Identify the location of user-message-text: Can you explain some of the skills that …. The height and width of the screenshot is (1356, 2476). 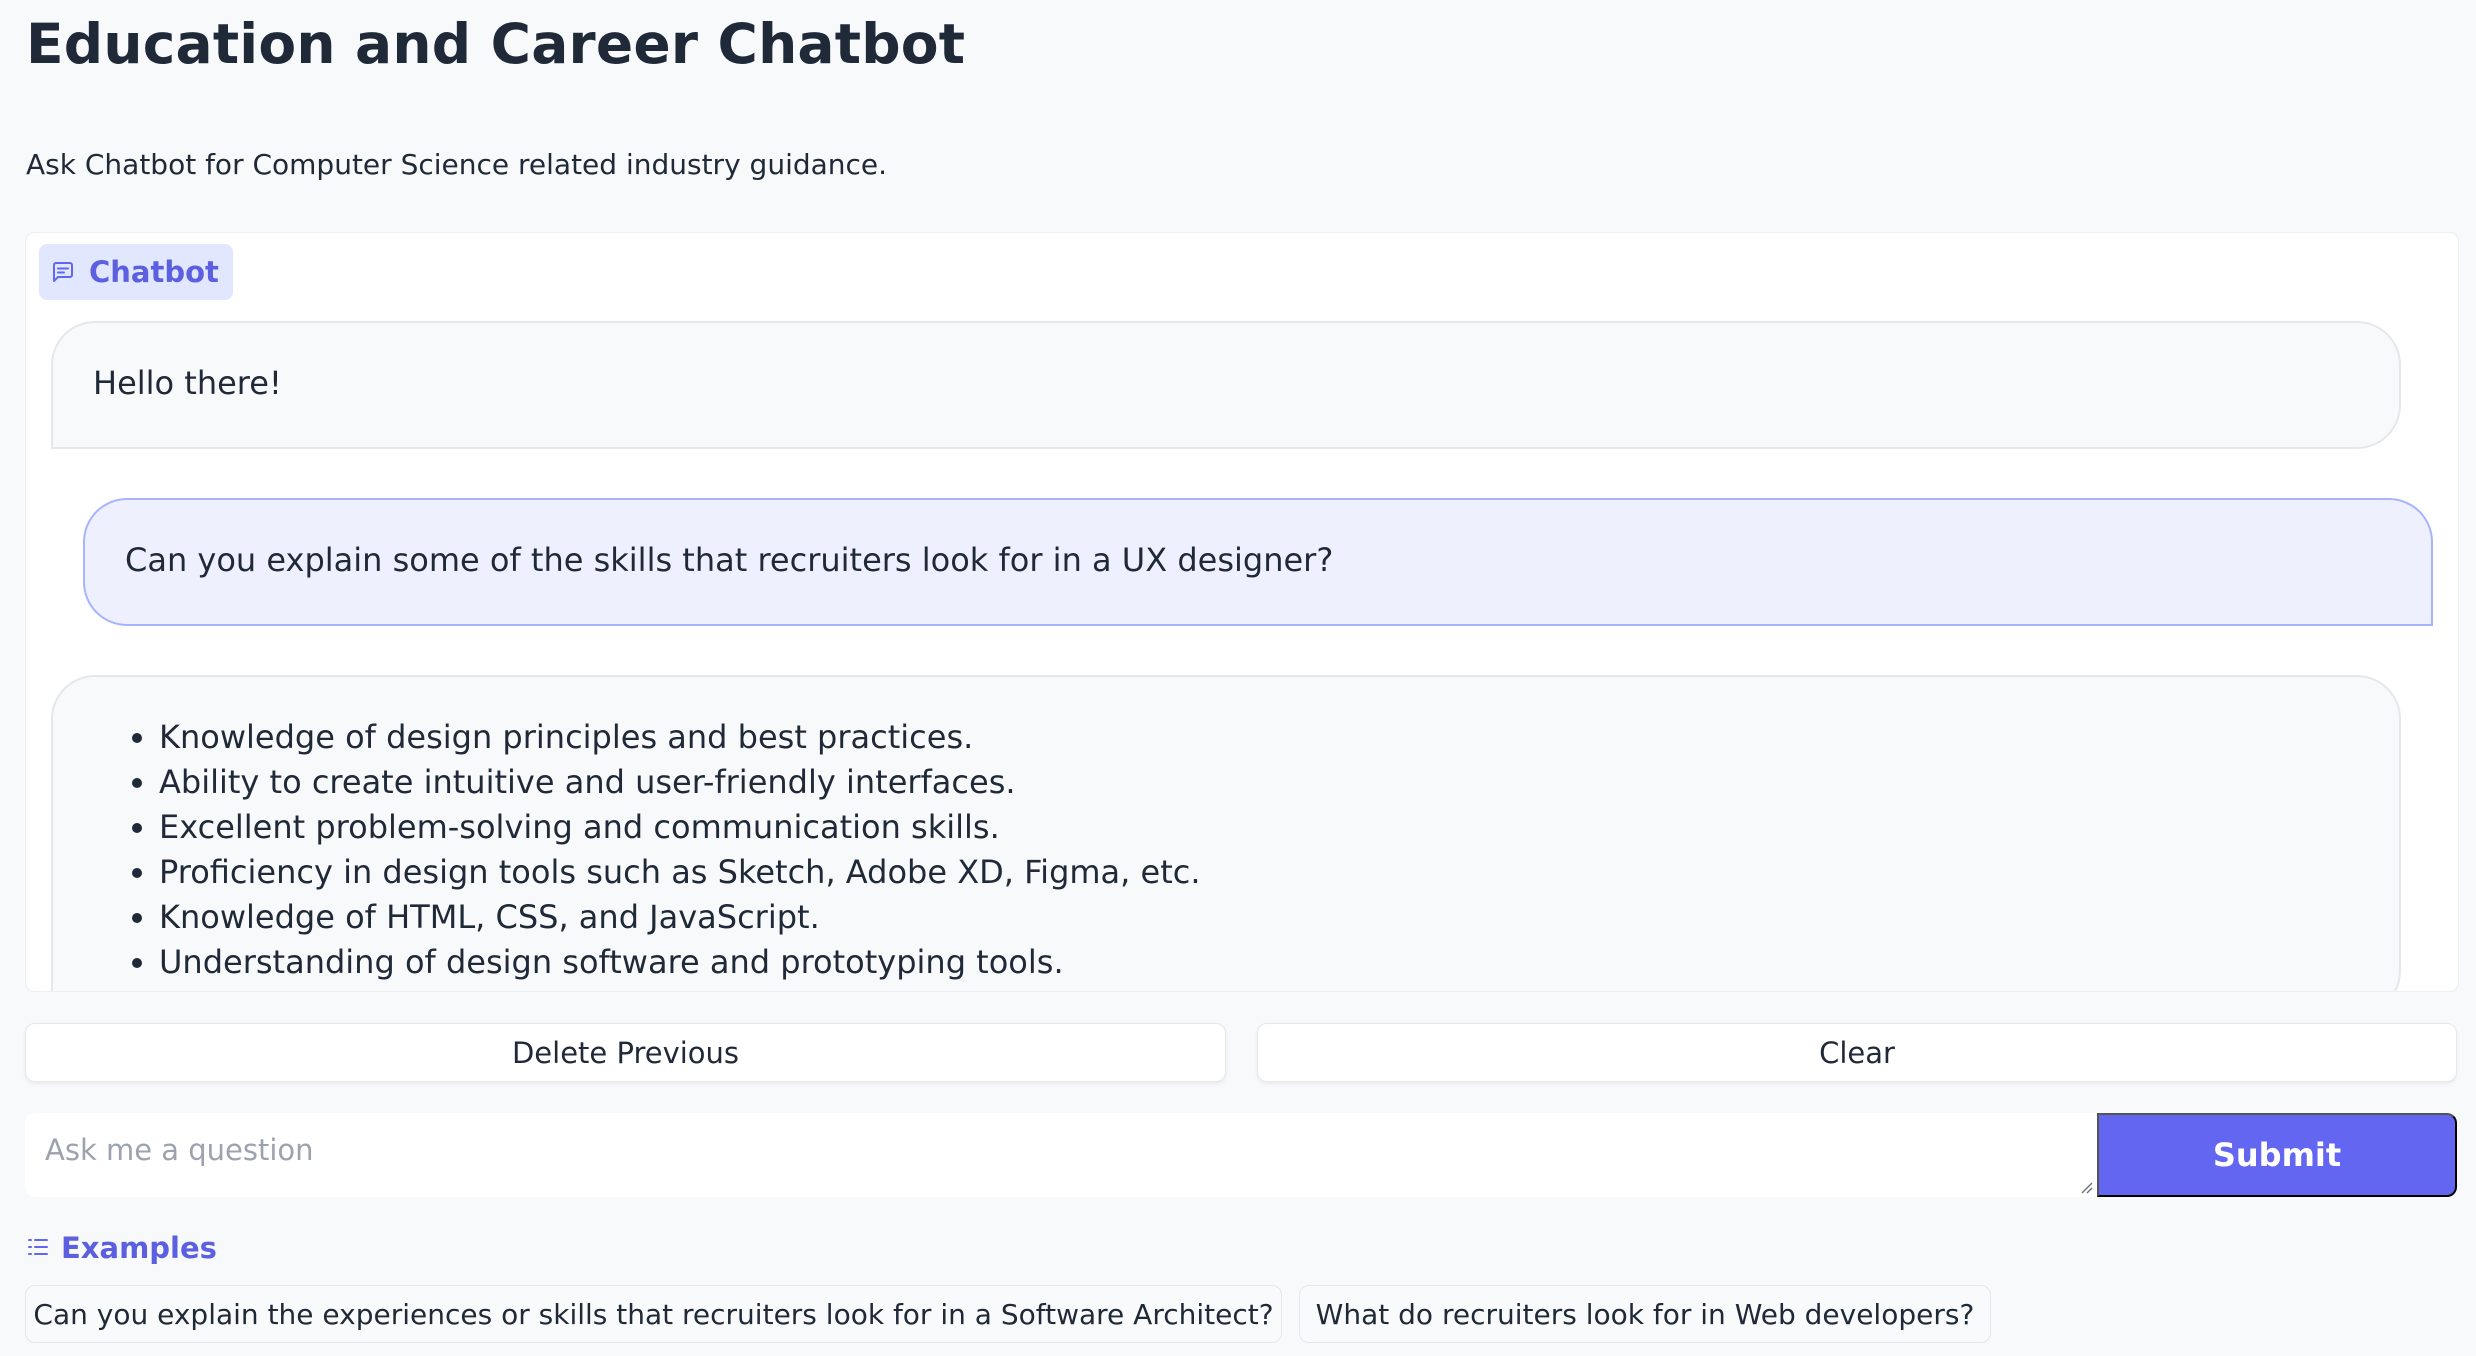
(729, 560).